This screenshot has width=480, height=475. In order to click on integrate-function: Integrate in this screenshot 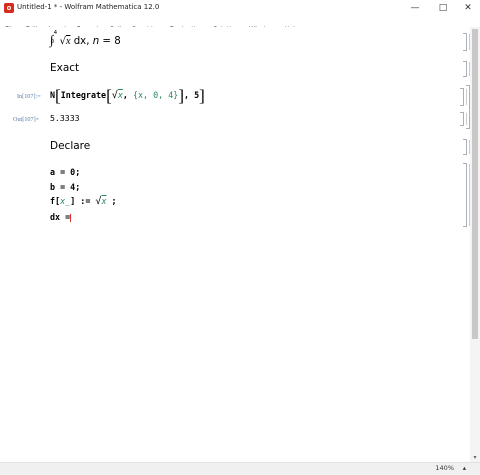, I will do `click(83, 95)`.